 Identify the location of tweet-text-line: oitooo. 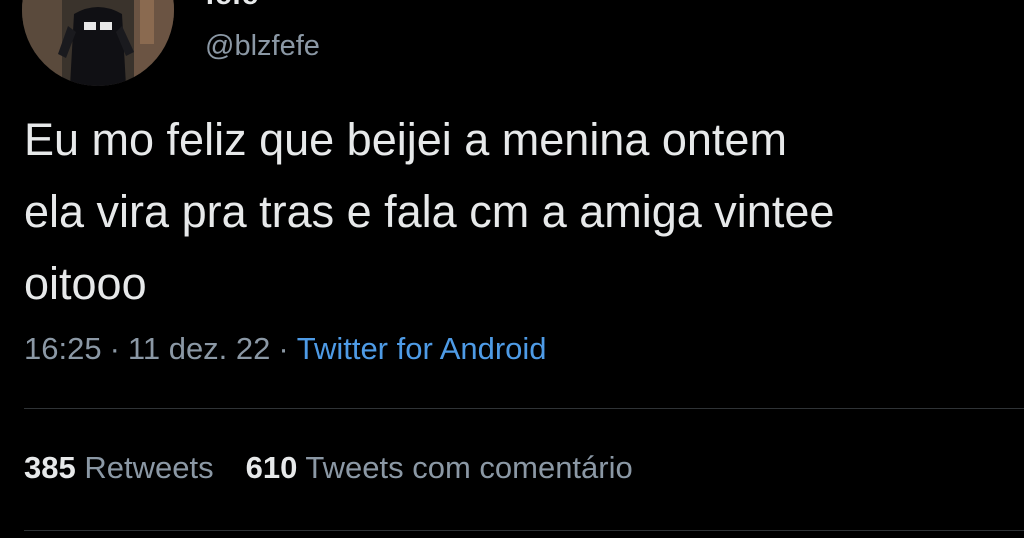
(85, 283).